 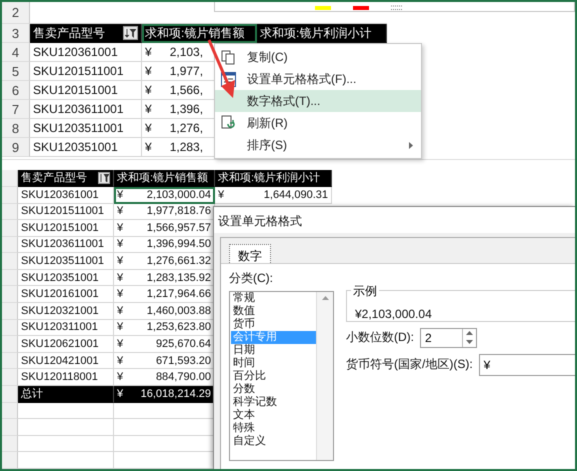 I want to click on list-item: 百分比, so click(x=273, y=376).